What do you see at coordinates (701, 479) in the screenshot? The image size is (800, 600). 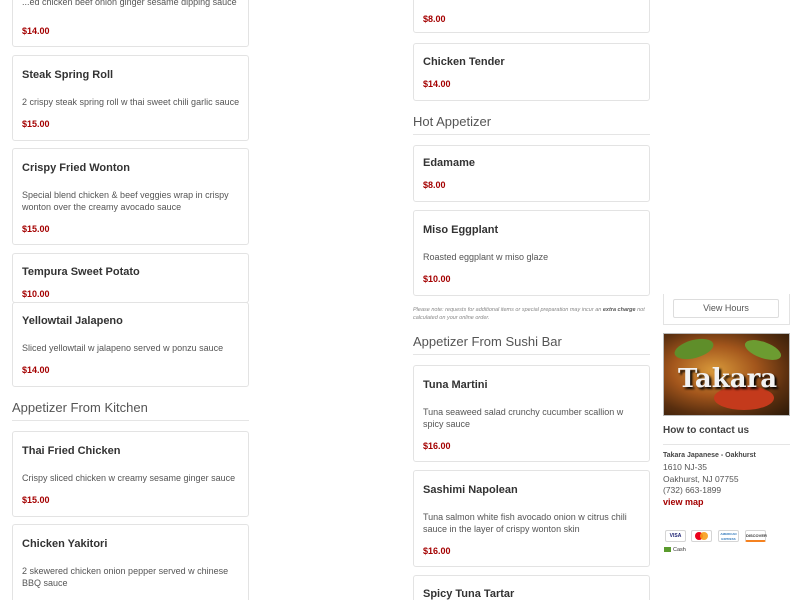 I see `address-line-2: Oakhurst, NJ 07755` at bounding box center [701, 479].